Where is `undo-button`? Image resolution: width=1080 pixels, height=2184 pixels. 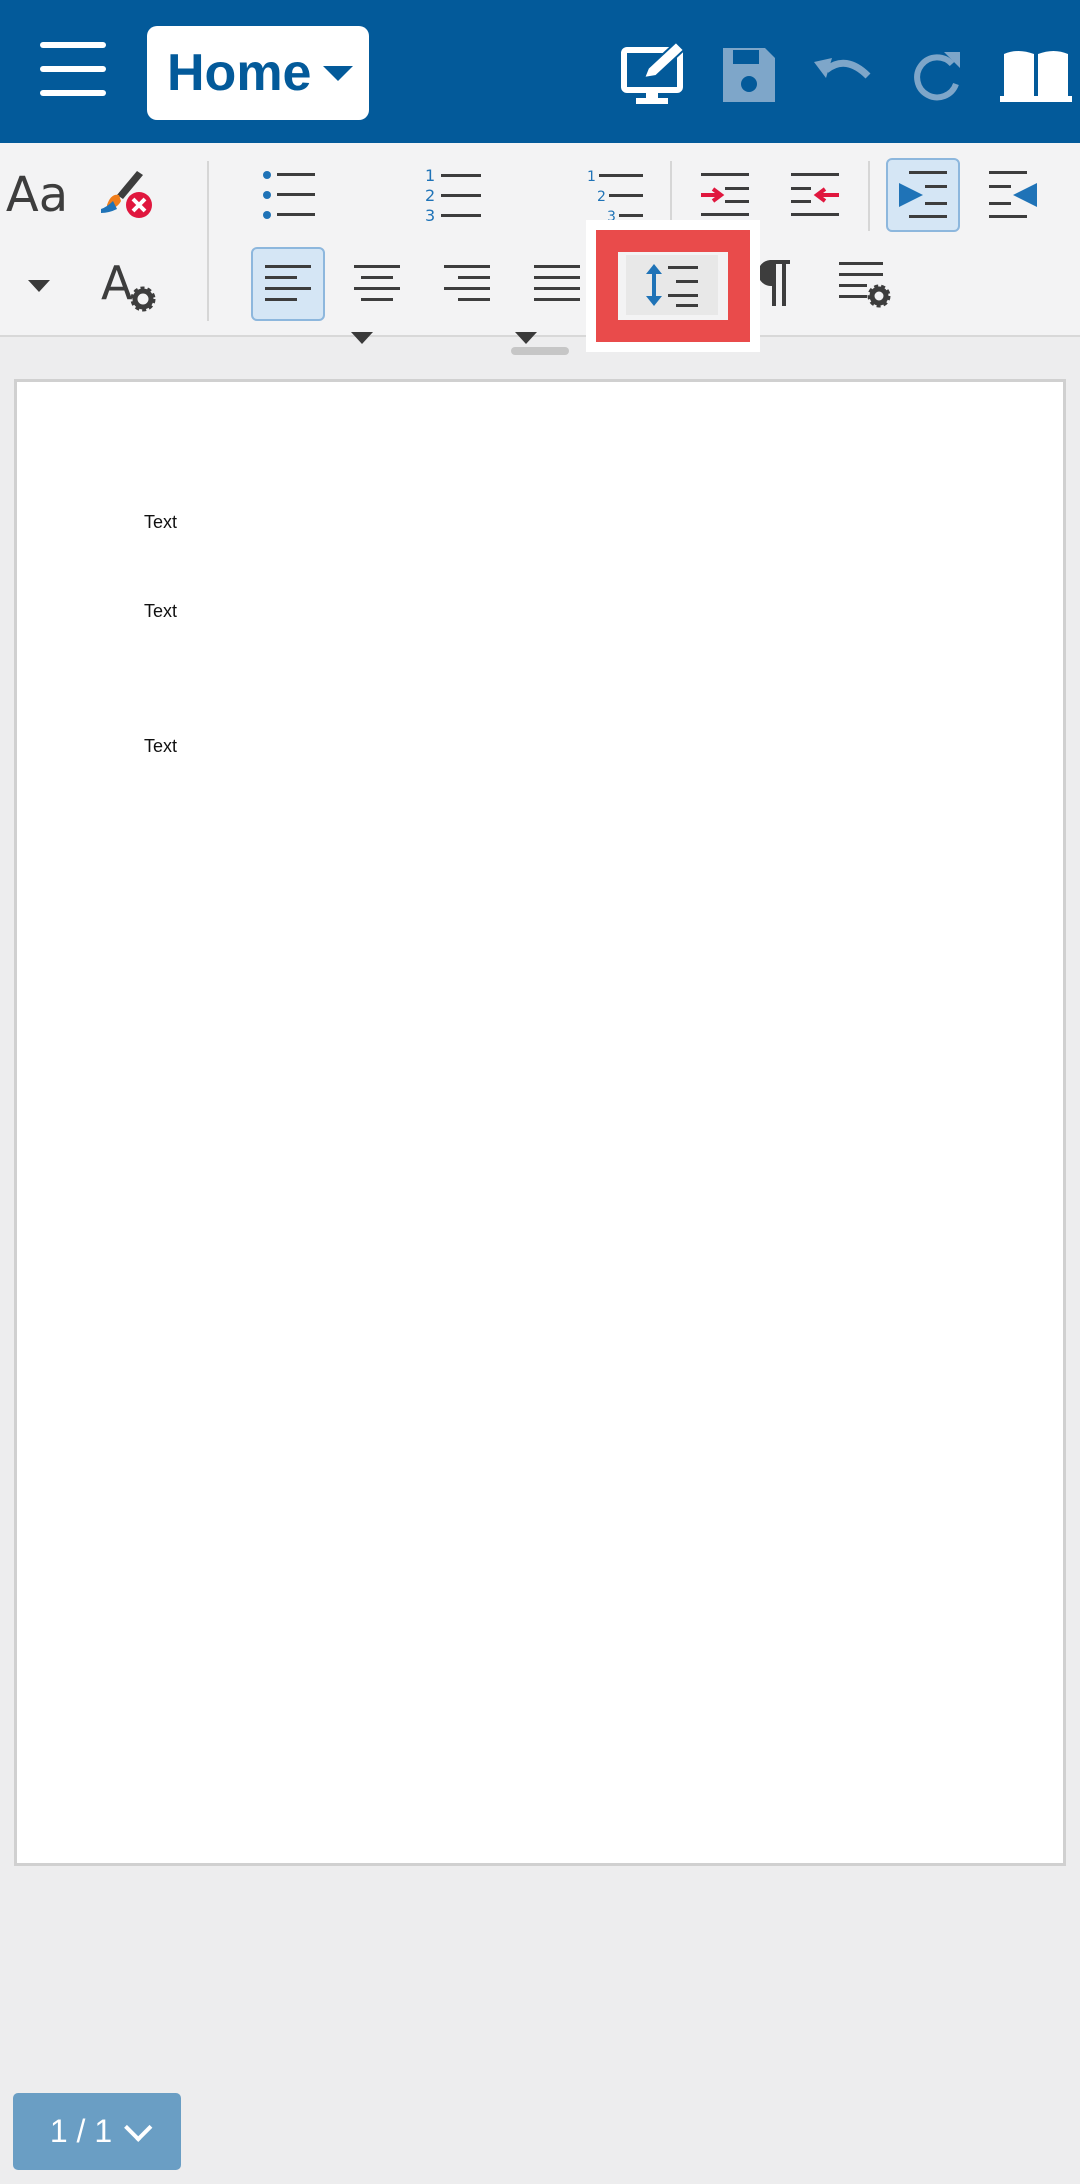
undo-button is located at coordinates (841, 75).